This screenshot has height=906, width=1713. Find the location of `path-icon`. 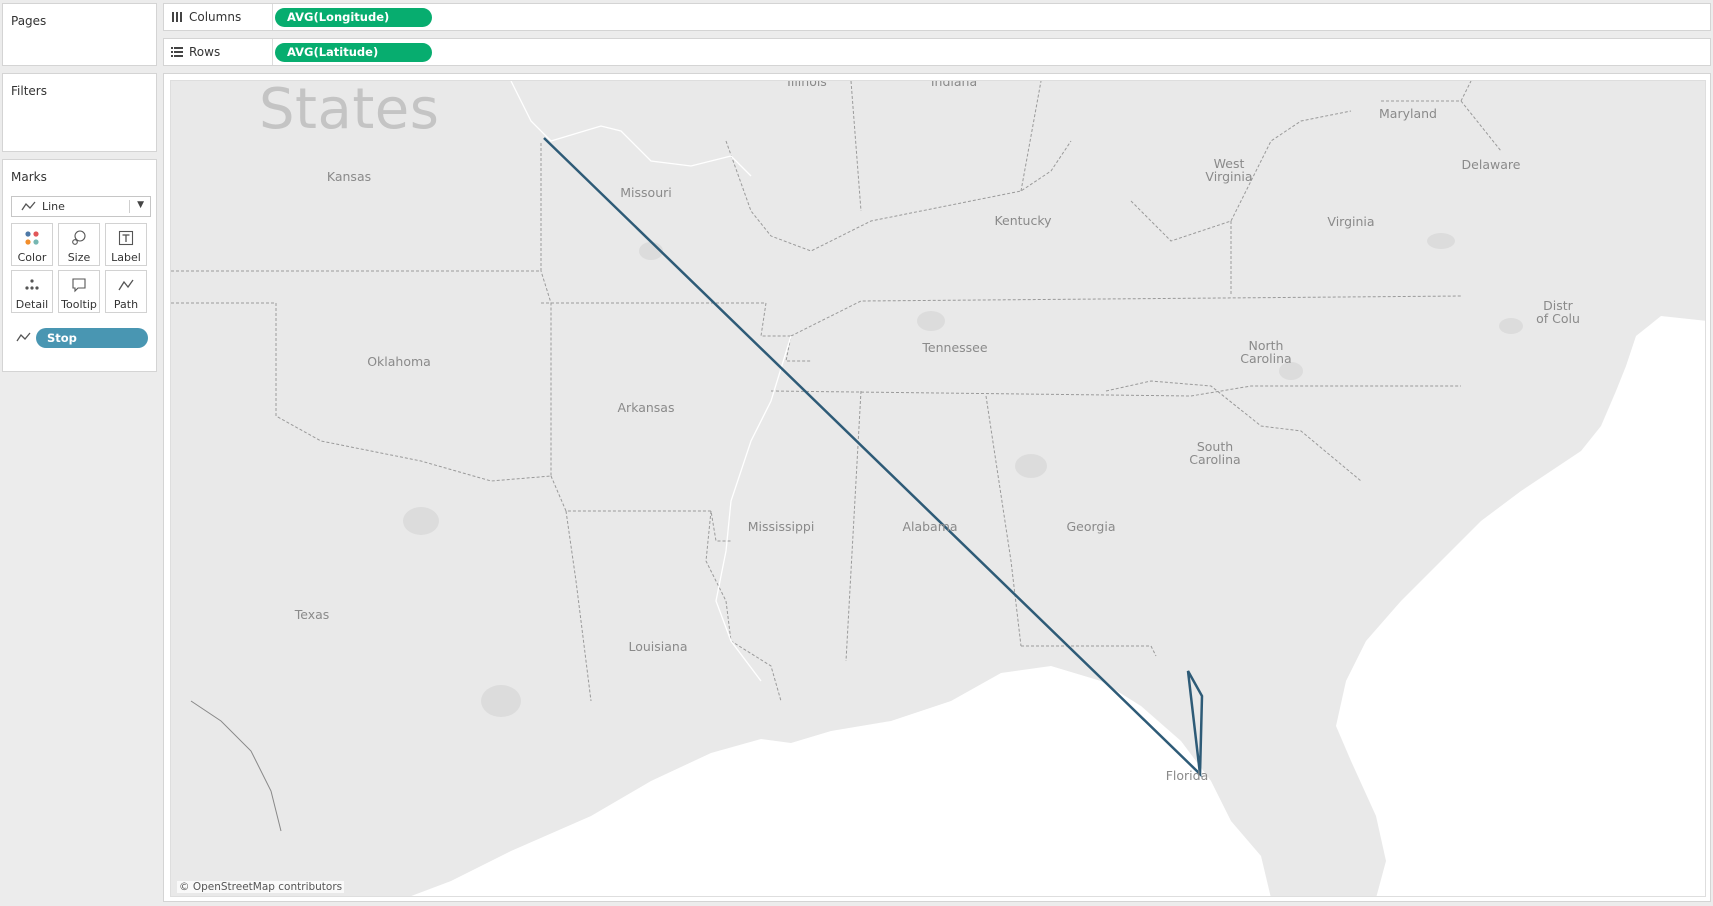

path-icon is located at coordinates (126, 285).